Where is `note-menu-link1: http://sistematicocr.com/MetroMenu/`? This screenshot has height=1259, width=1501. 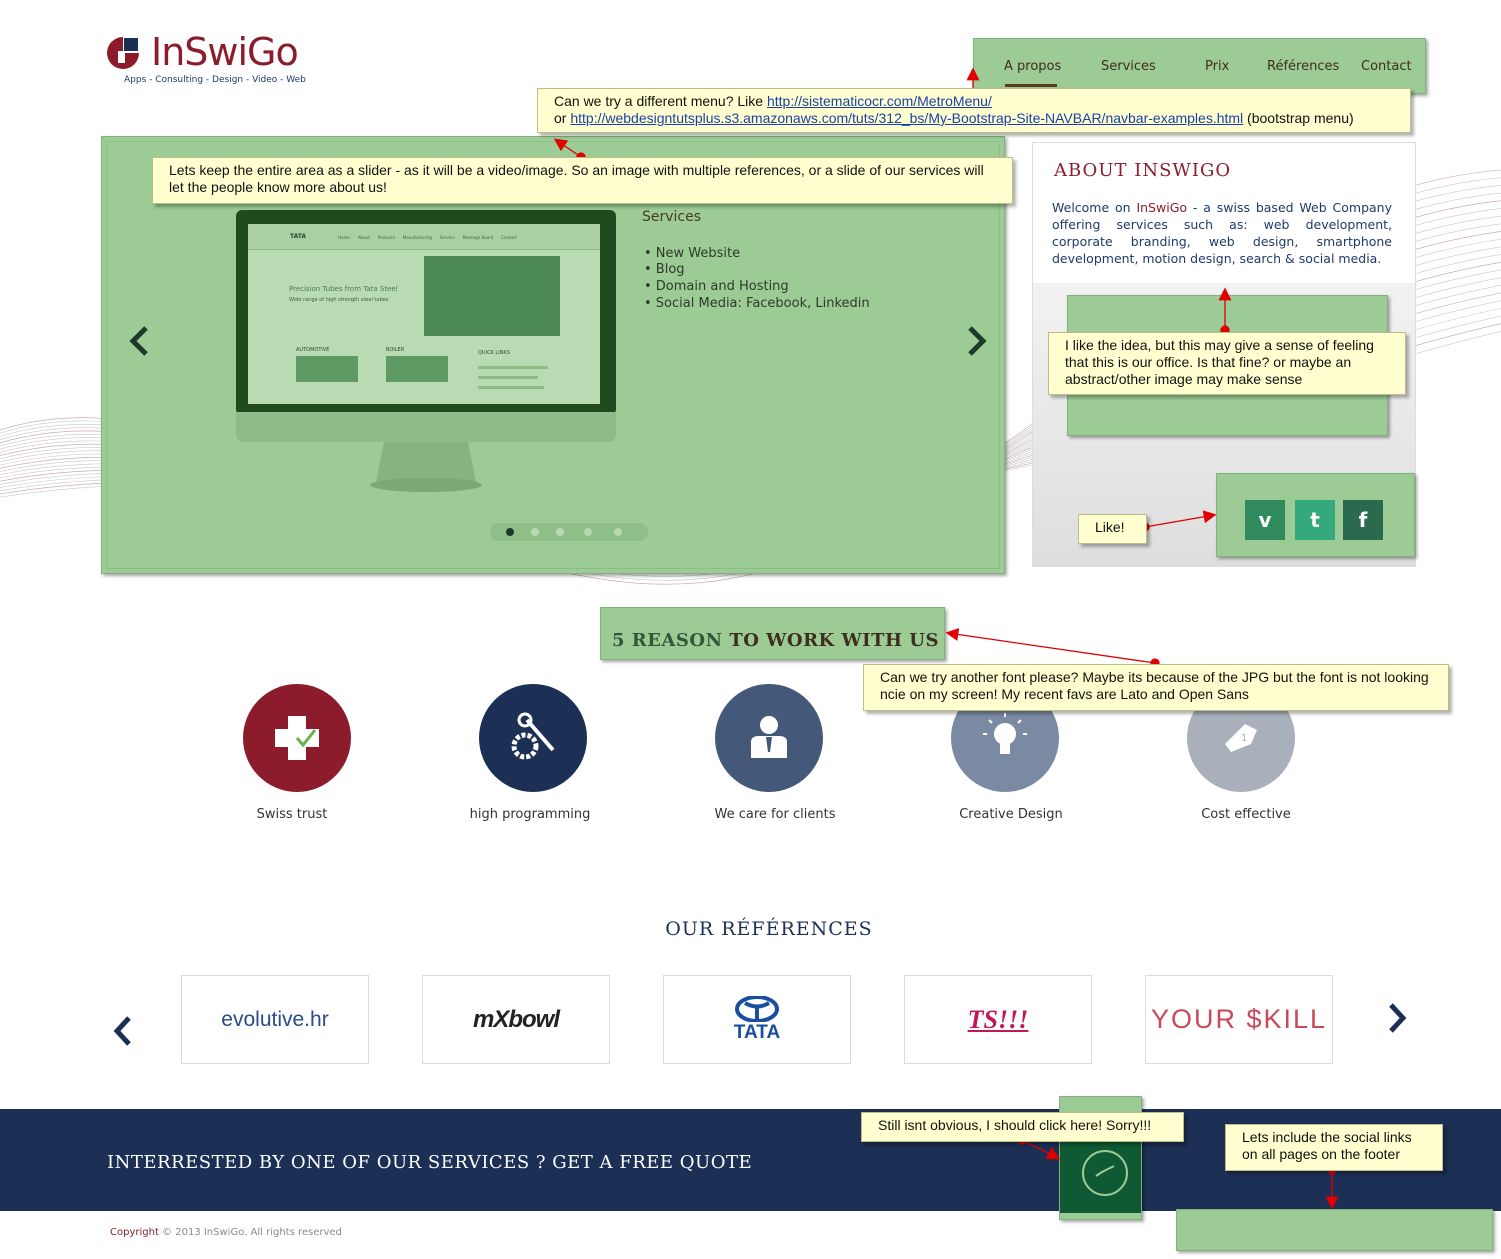 note-menu-link1: http://sistematicocr.com/MetroMenu/ is located at coordinates (879, 101).